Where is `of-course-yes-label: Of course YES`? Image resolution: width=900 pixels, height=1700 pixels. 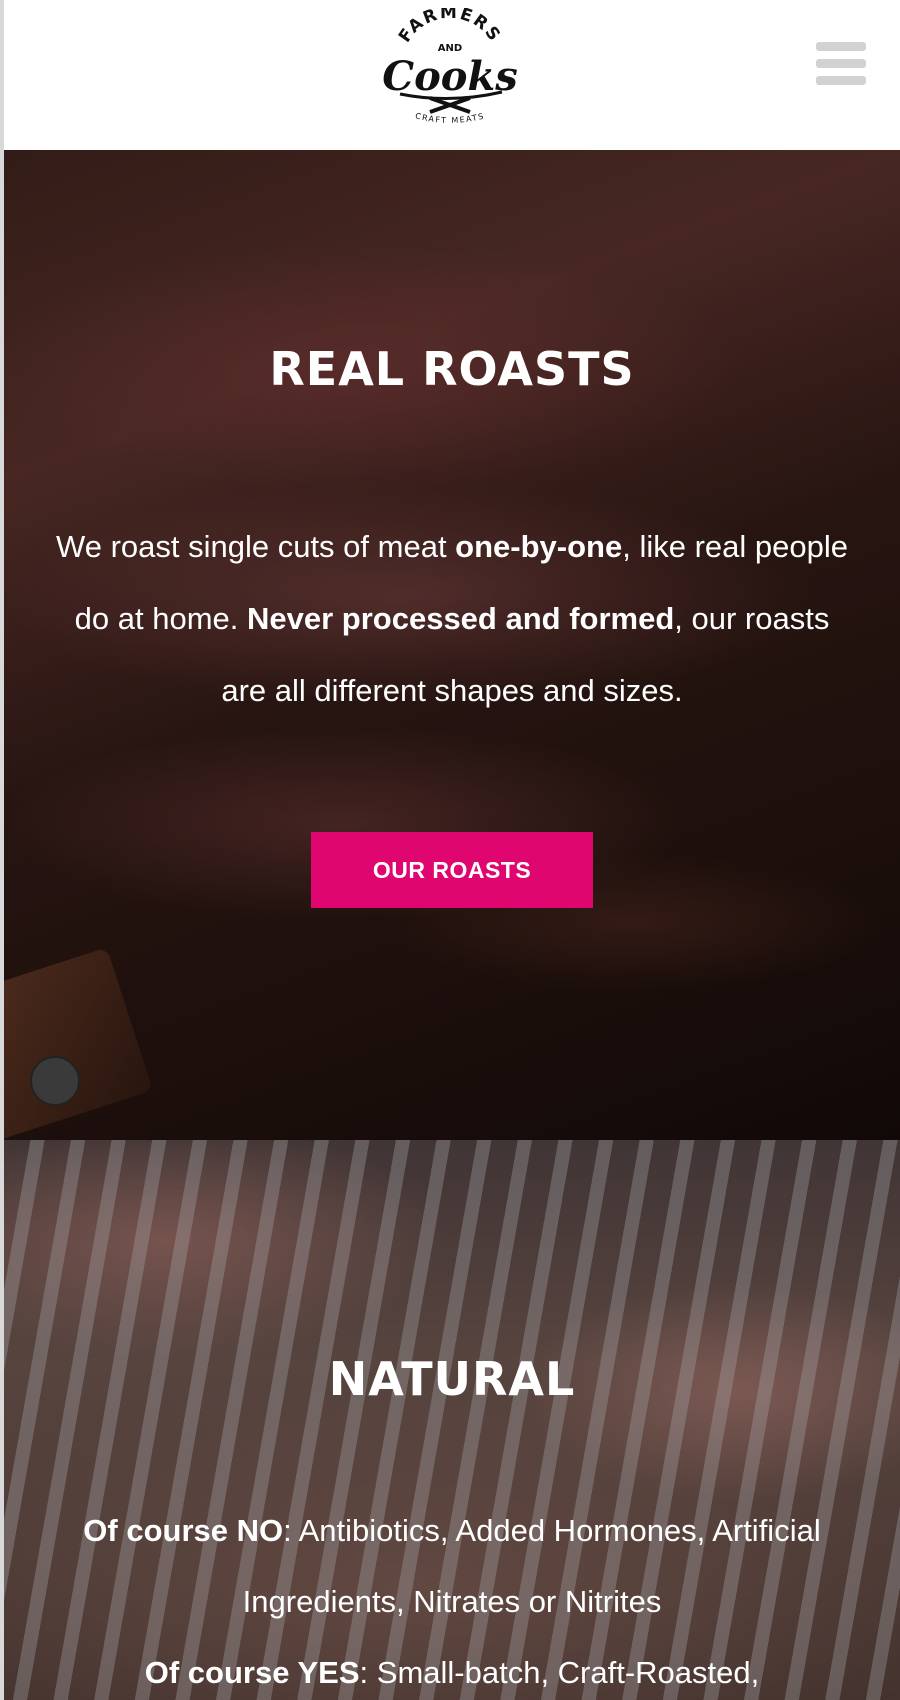
of-course-yes-label: Of course YES is located at coordinates (252, 1672).